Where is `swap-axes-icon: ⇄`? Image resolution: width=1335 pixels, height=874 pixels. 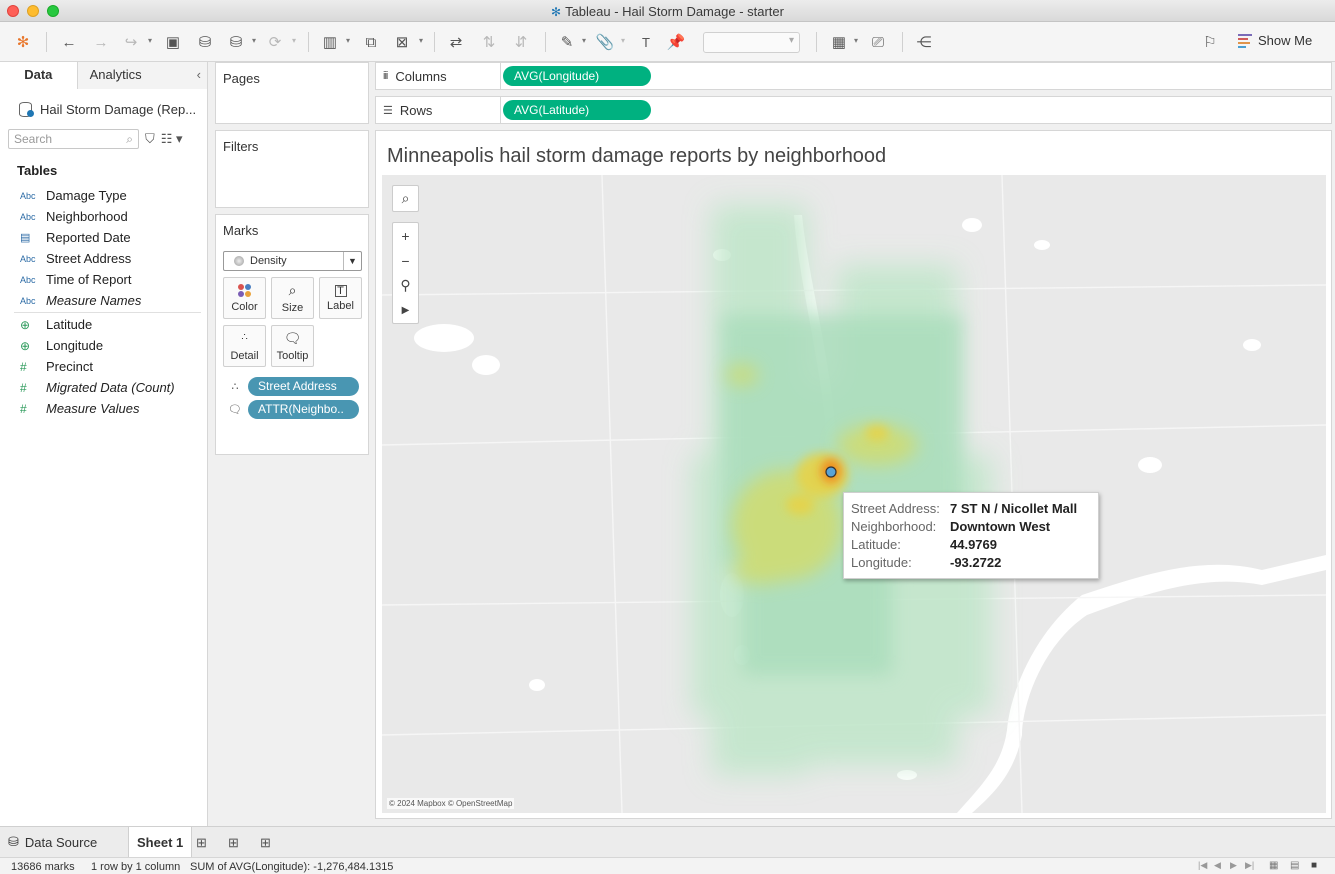
swap-axes-icon: ⇄ is located at coordinates (456, 42).